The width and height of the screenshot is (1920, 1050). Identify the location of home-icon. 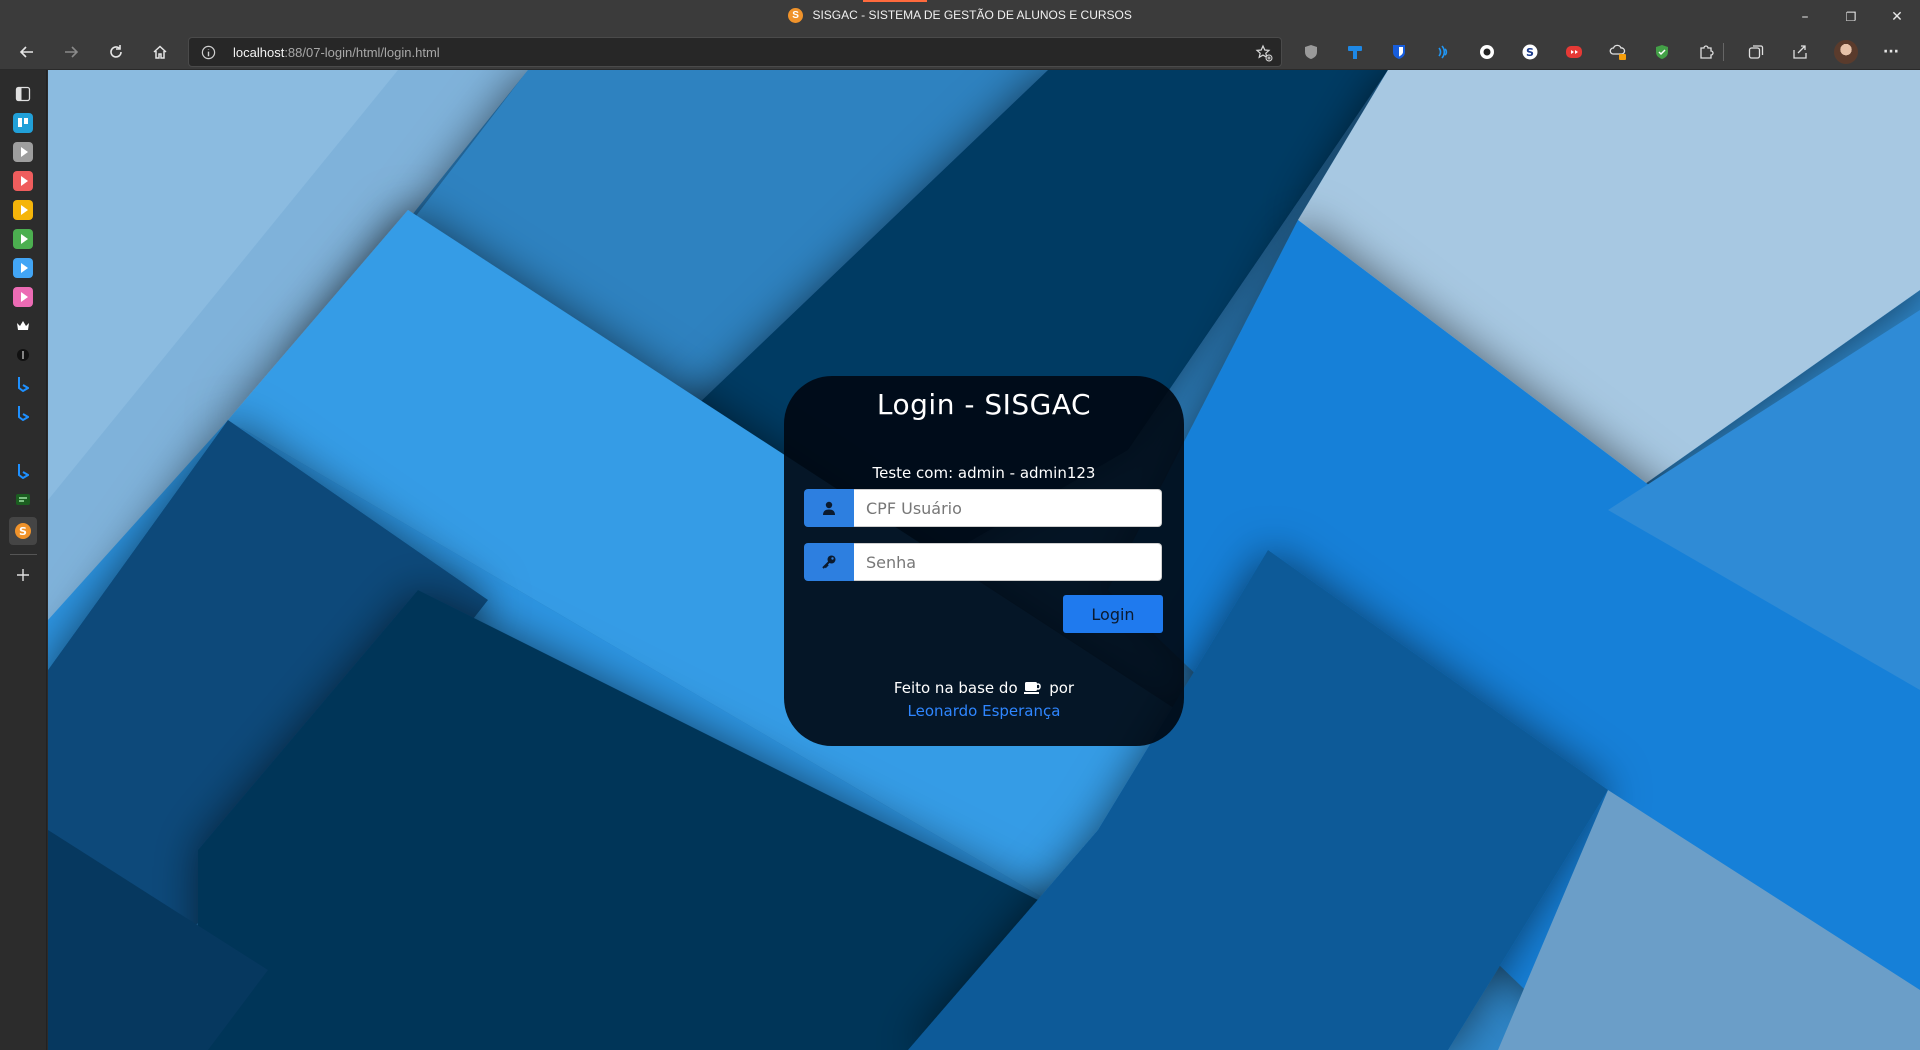
(160, 52).